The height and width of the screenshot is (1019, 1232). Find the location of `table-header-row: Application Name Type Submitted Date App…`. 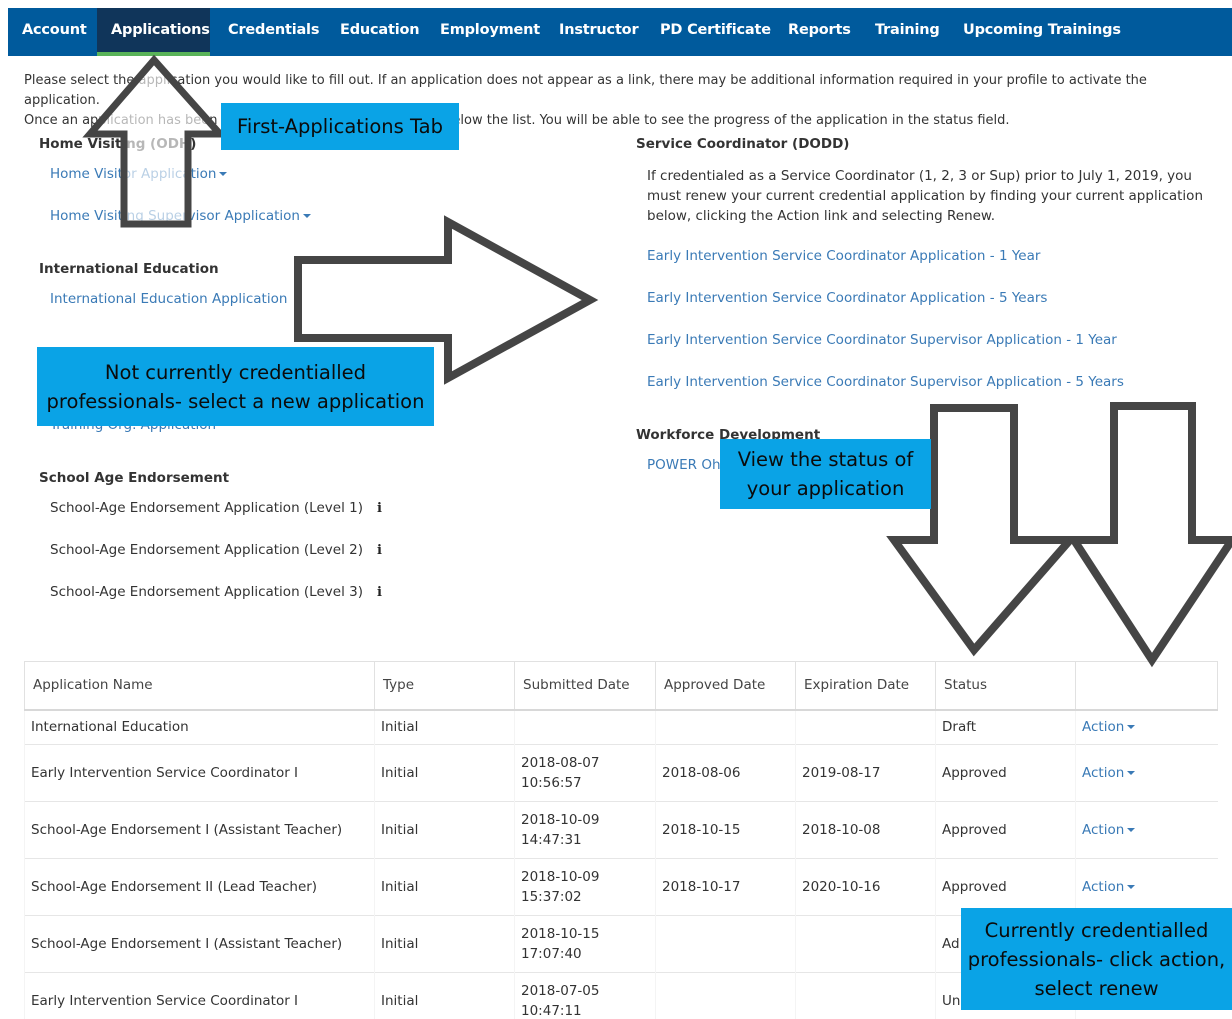

table-header-row: Application Name Type Submitted Date App… is located at coordinates (621, 686).